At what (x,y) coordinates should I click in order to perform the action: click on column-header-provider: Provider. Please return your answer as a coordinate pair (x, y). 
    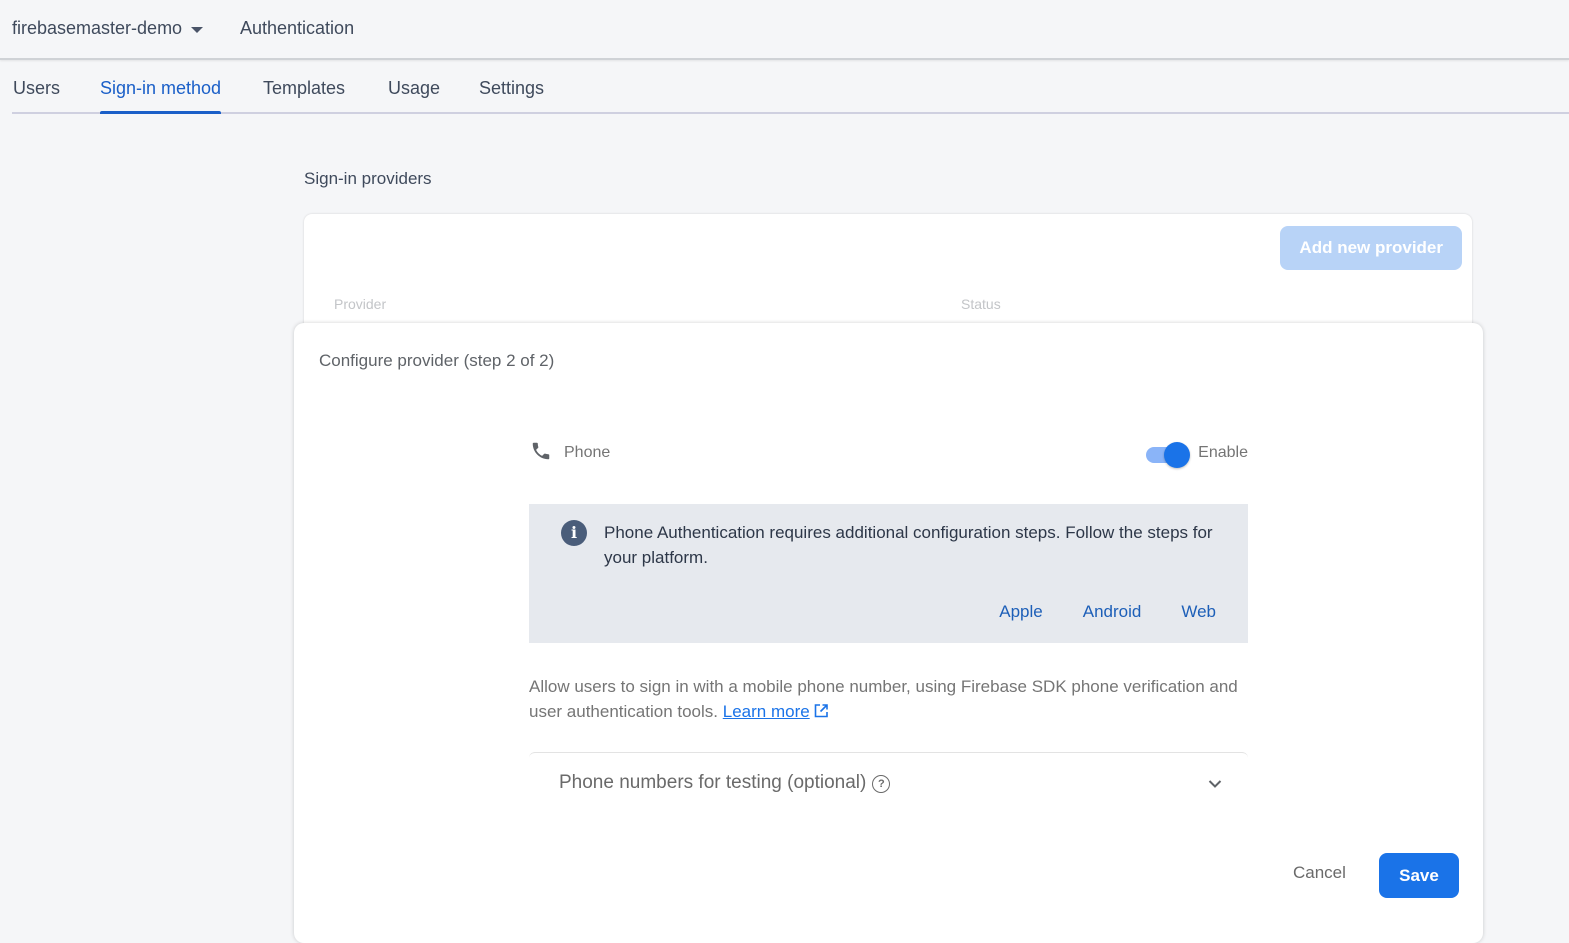
    Looking at the image, I should click on (360, 304).